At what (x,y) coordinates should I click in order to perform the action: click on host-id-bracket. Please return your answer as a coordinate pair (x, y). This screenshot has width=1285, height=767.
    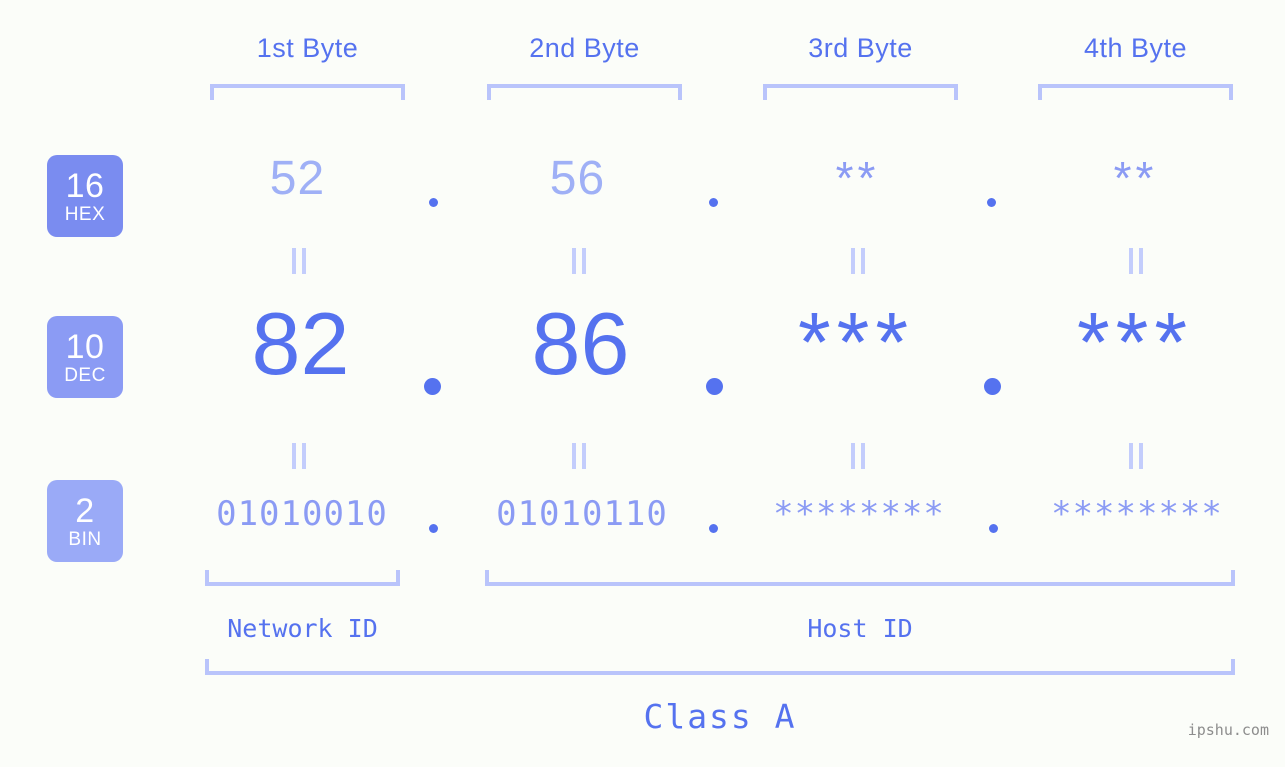
    Looking at the image, I should click on (860, 578).